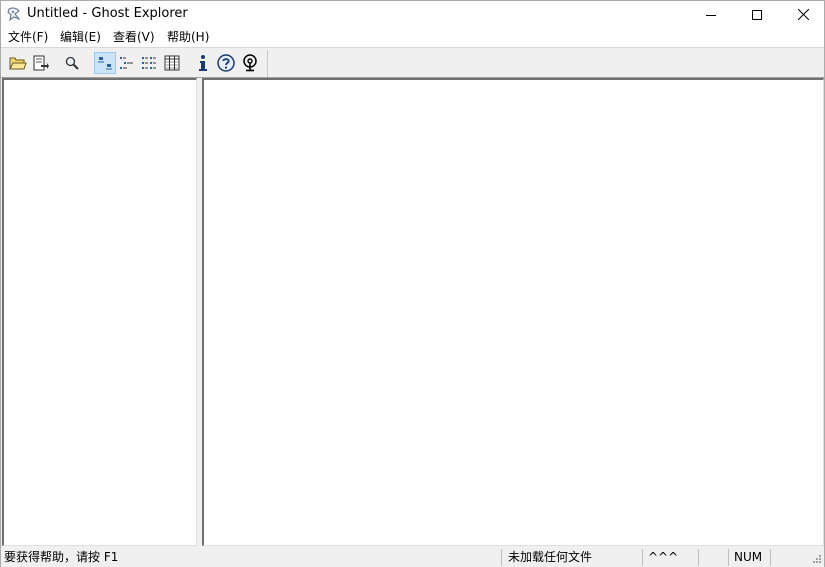  What do you see at coordinates (412, 14) in the screenshot?
I see `title-bar: Untitled - Ghost Explorer` at bounding box center [412, 14].